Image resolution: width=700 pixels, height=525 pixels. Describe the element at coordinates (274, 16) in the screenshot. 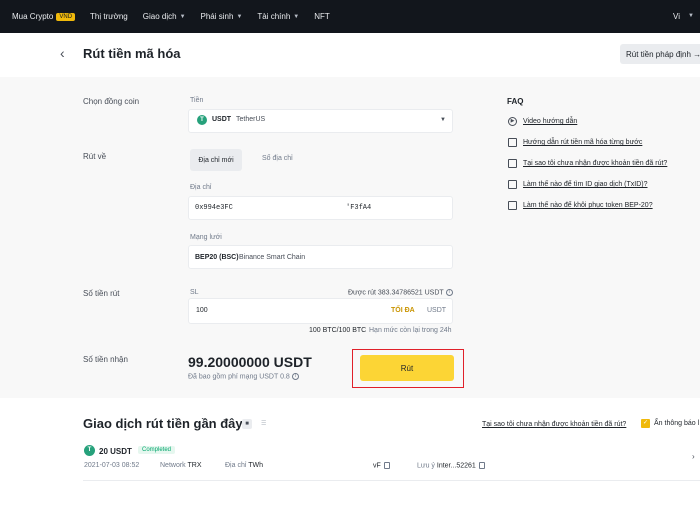

I see `nav-finance-label: Tài chính` at that location.